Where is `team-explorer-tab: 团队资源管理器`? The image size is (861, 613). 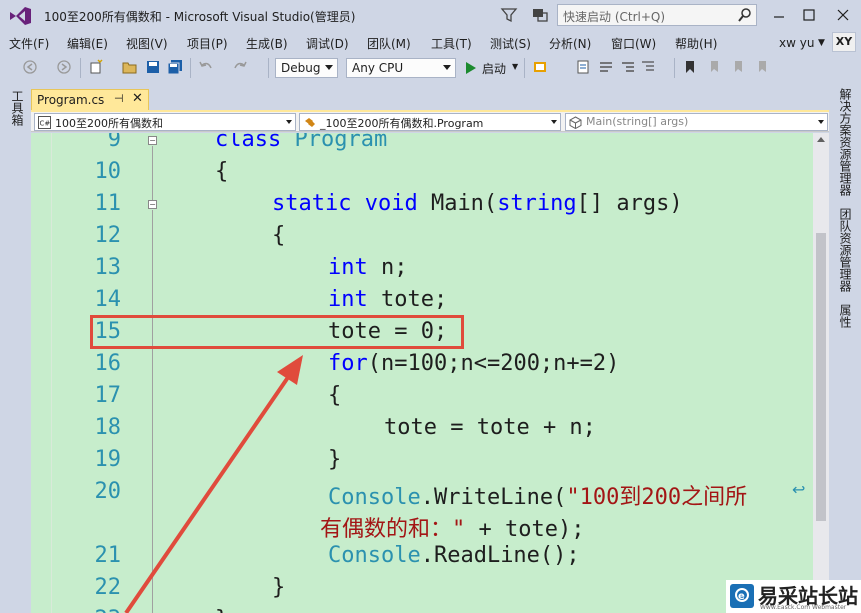 team-explorer-tab: 团队资源管理器 is located at coordinates (845, 250).